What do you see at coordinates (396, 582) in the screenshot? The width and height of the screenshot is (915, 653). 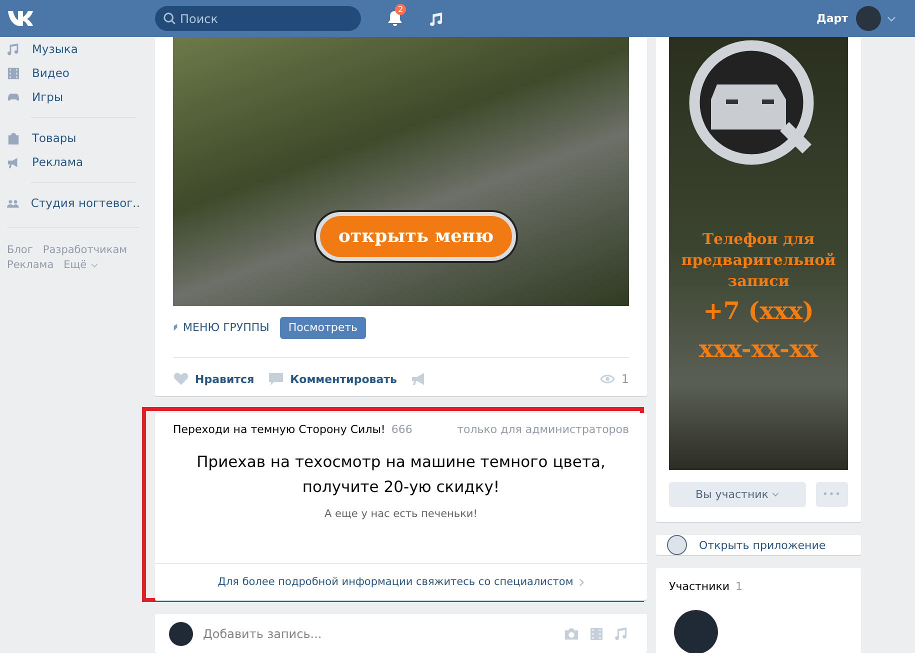 I see `contact-link: Для более подробной информации свяжитесь со специалистом` at bounding box center [396, 582].